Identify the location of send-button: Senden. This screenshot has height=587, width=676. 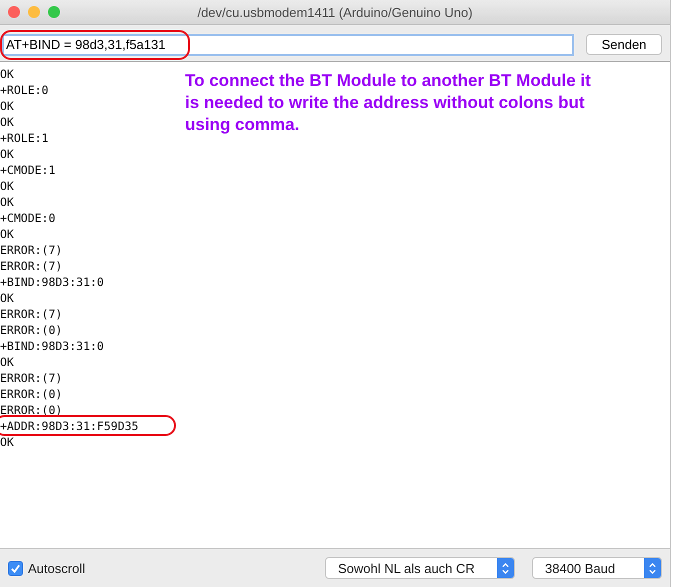
(624, 44).